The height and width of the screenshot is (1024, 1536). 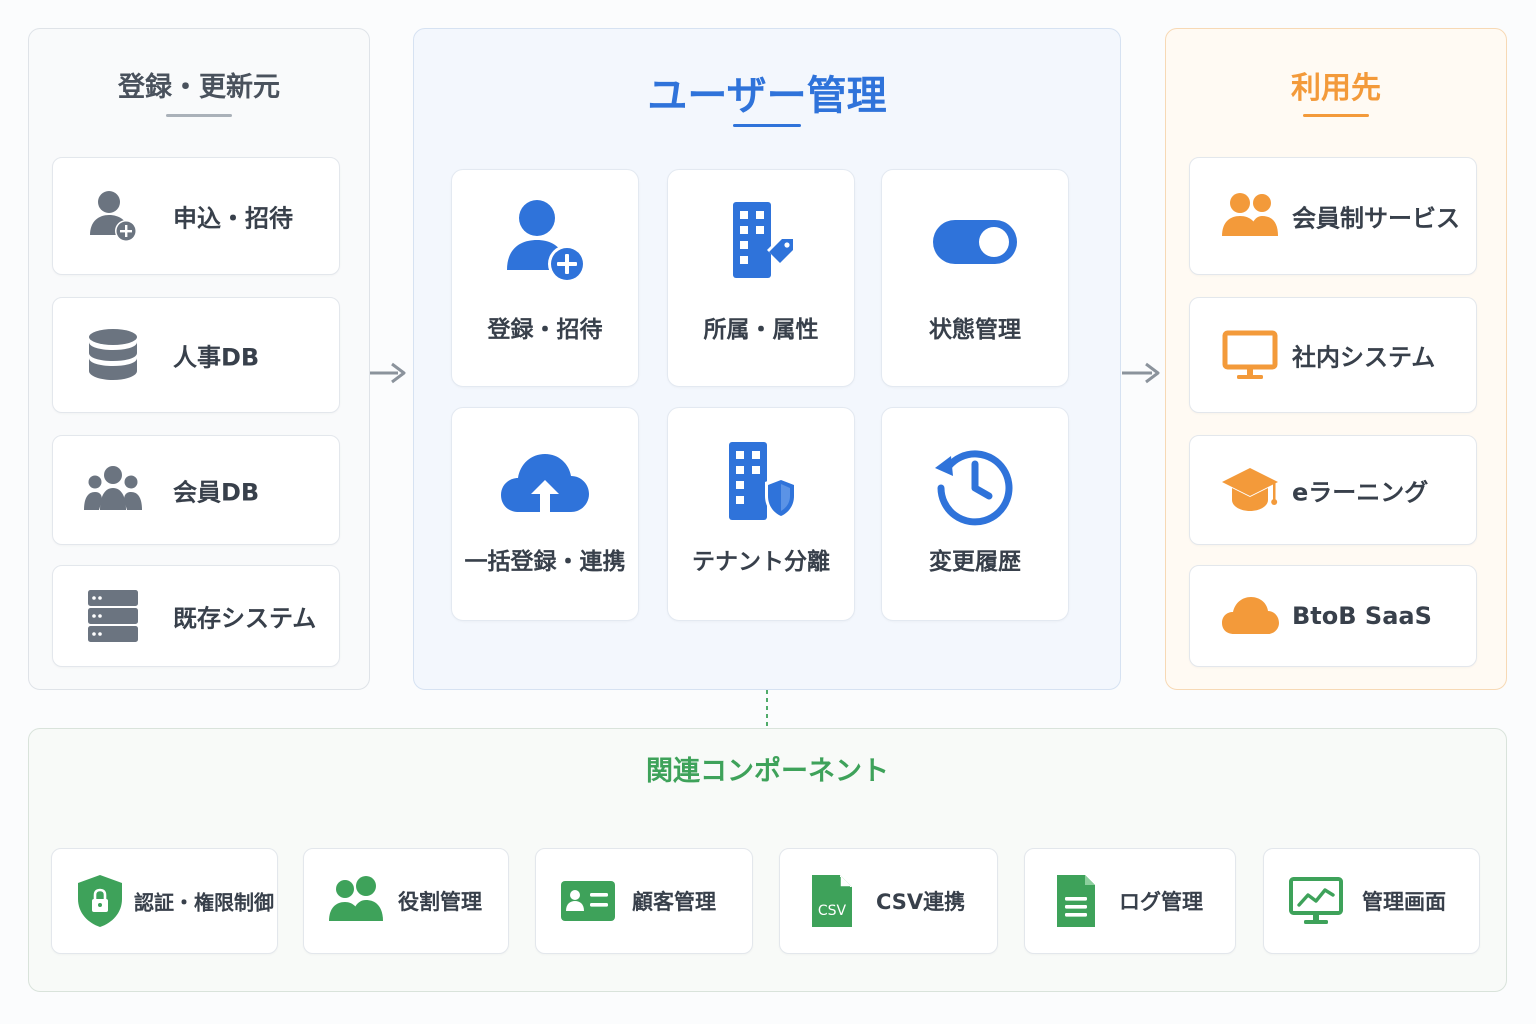 I want to click on document-icon, so click(x=1076, y=901).